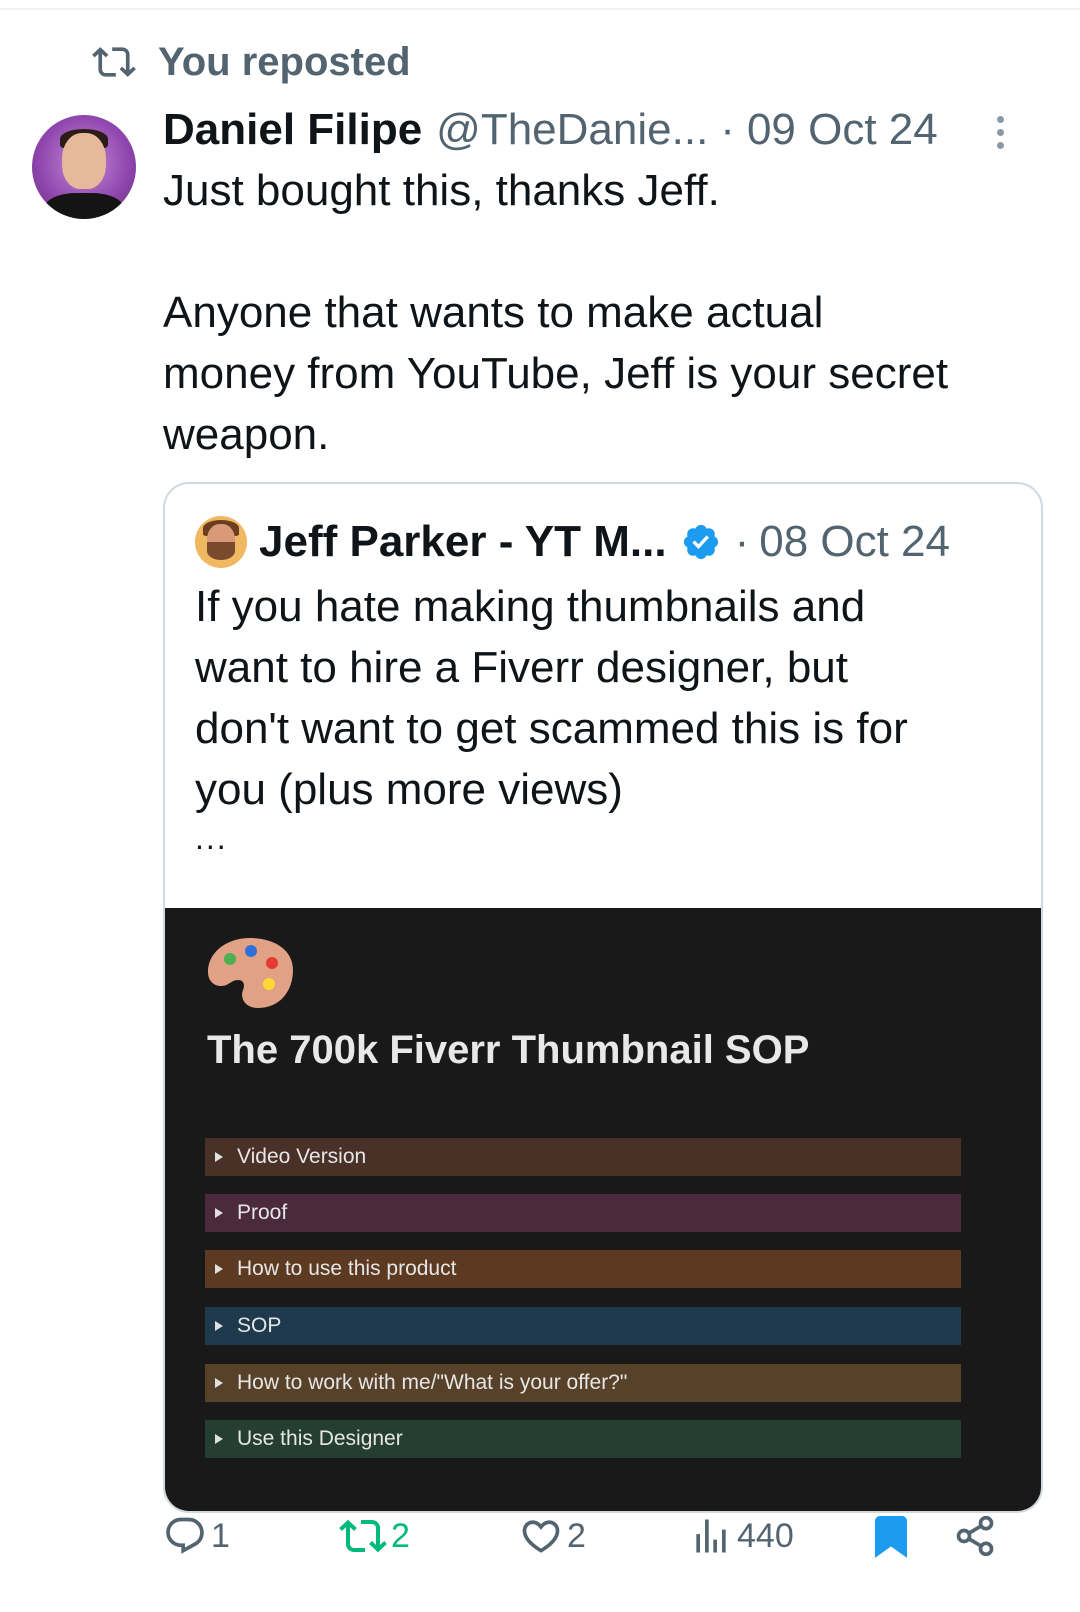  What do you see at coordinates (700, 542) in the screenshot?
I see `verified-badge-icon` at bounding box center [700, 542].